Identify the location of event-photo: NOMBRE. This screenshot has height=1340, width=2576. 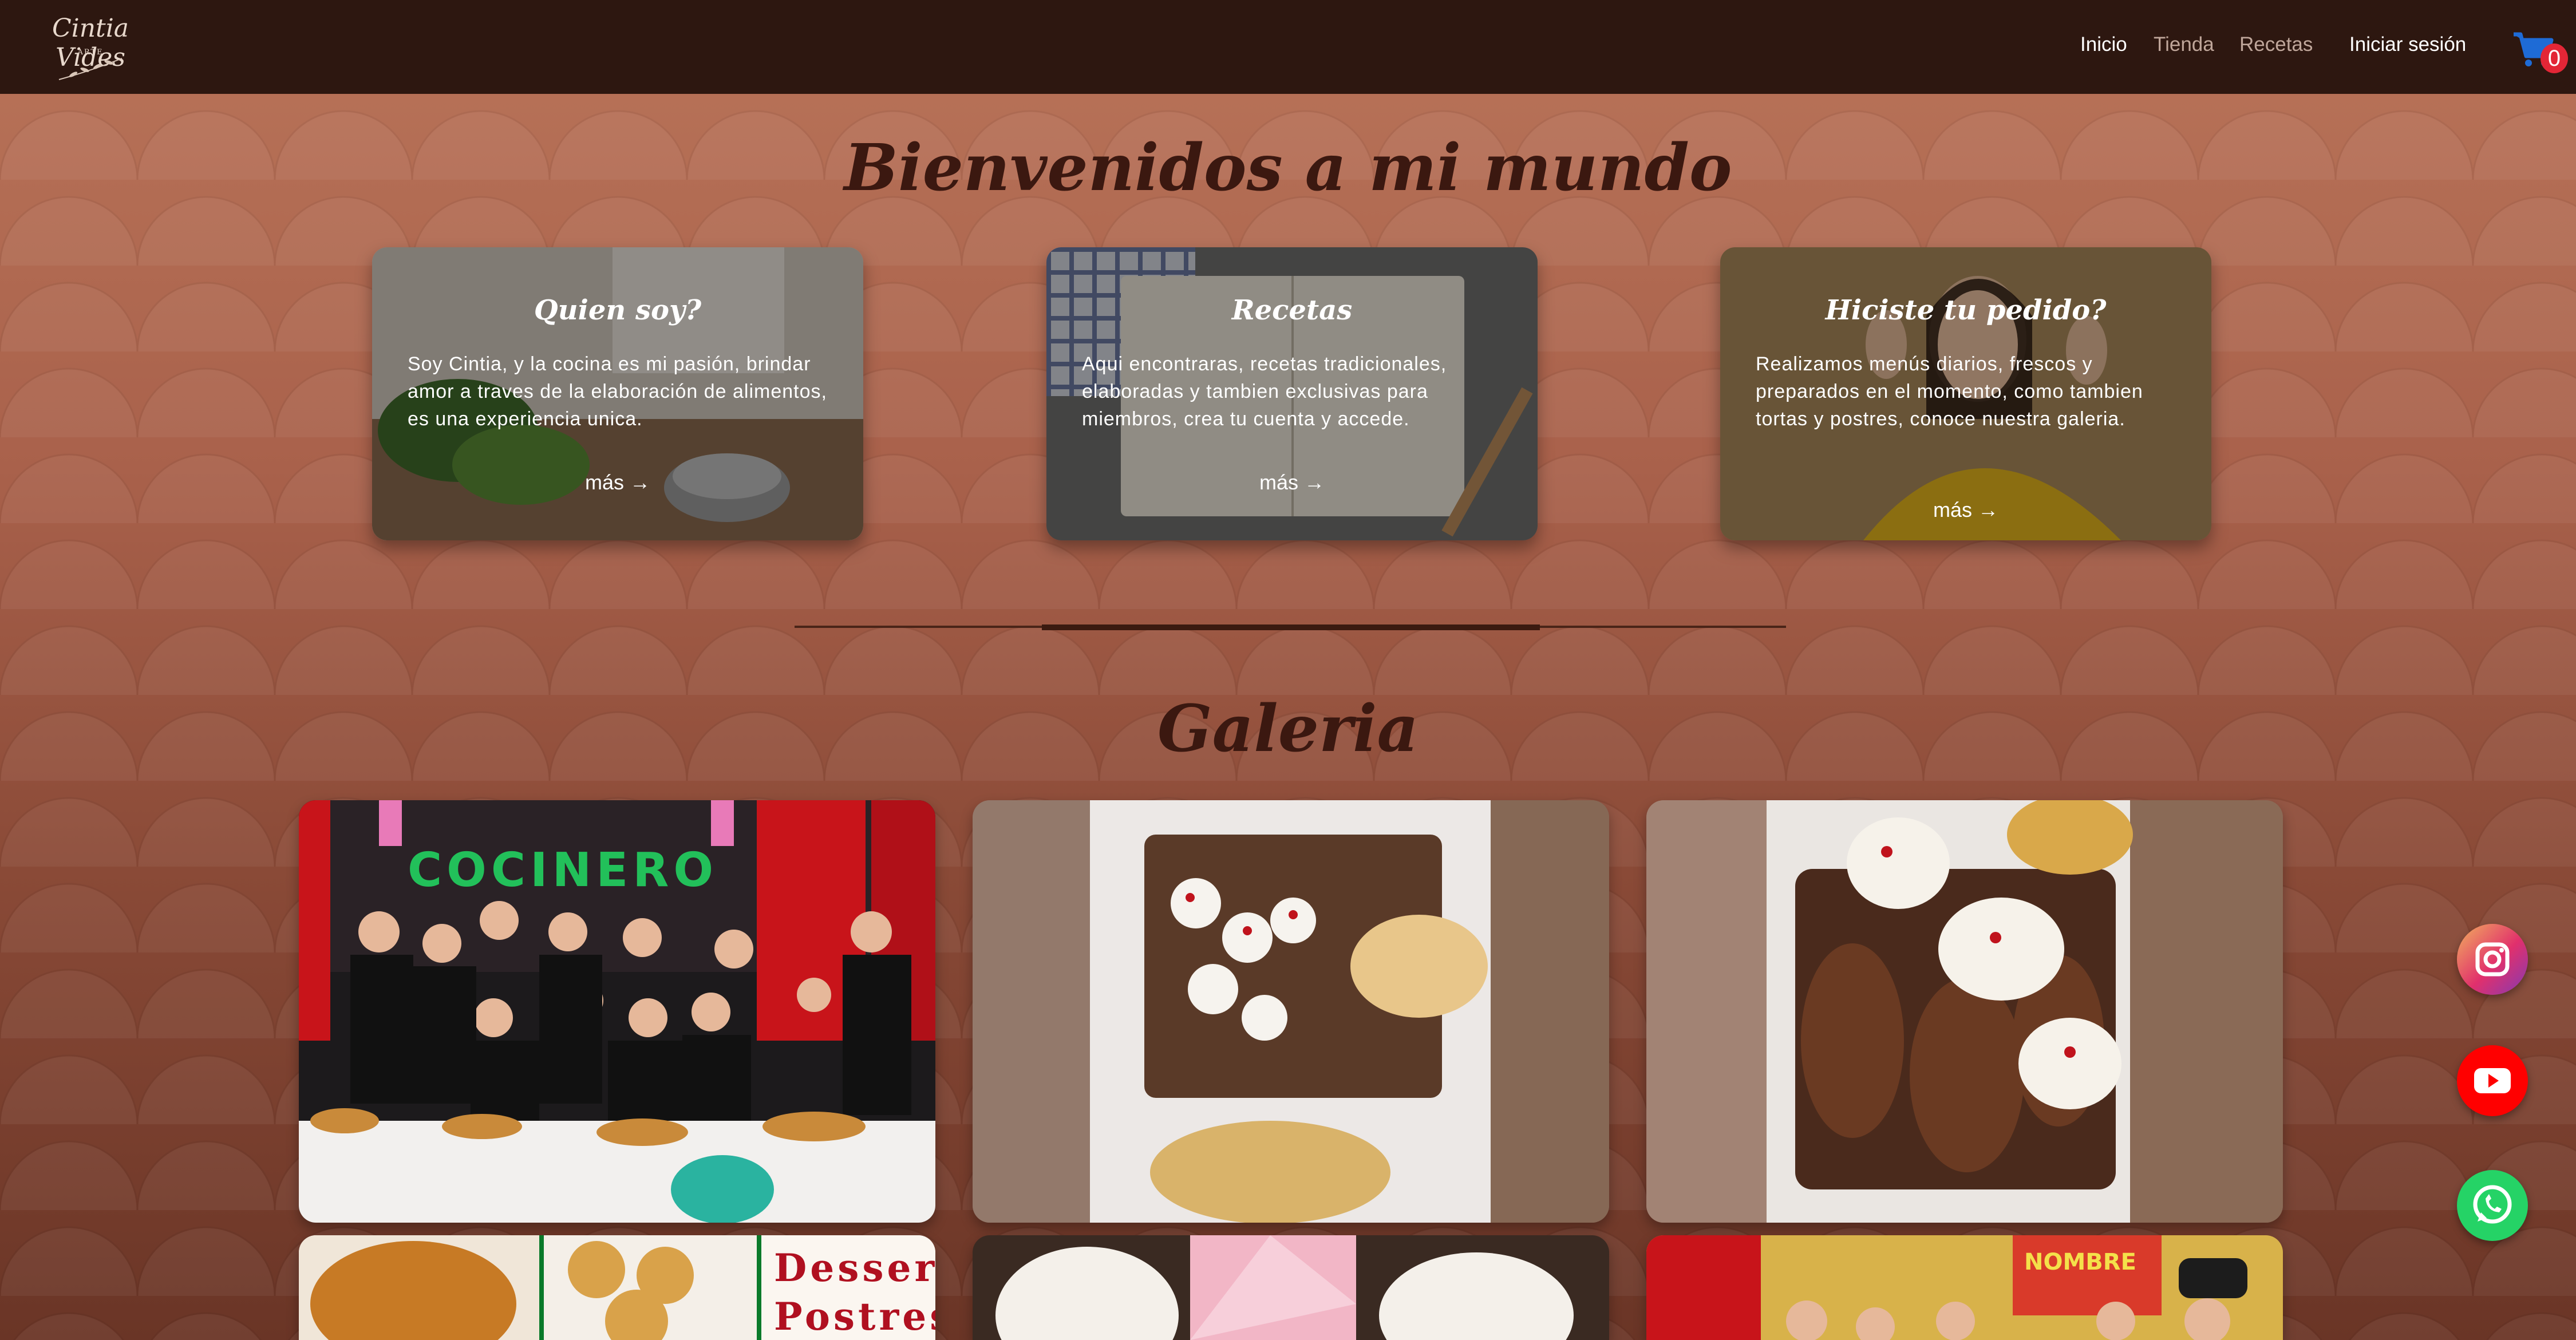
(1964, 1287).